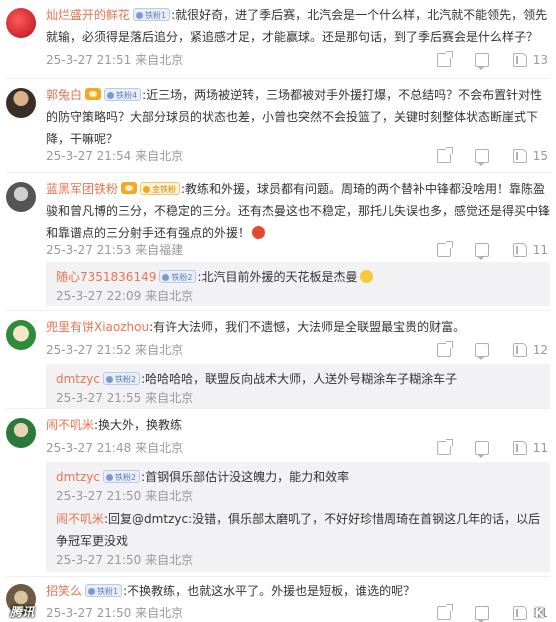  What do you see at coordinates (115, 448) in the screenshot?
I see `comment-meta: 25-3-27 21:48 来自北京` at bounding box center [115, 448].